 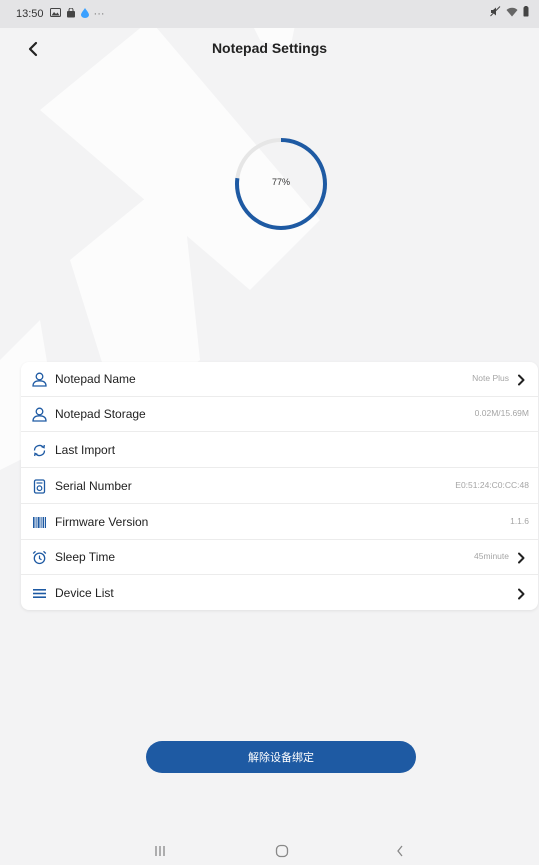 I want to click on sync-icon, so click(x=39, y=450).